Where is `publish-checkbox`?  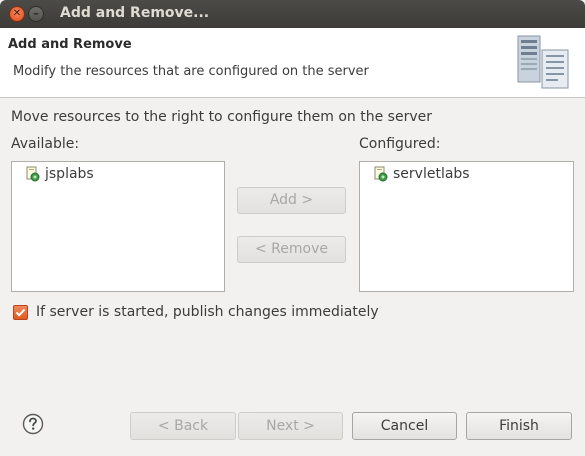
publish-checkbox is located at coordinates (20, 312).